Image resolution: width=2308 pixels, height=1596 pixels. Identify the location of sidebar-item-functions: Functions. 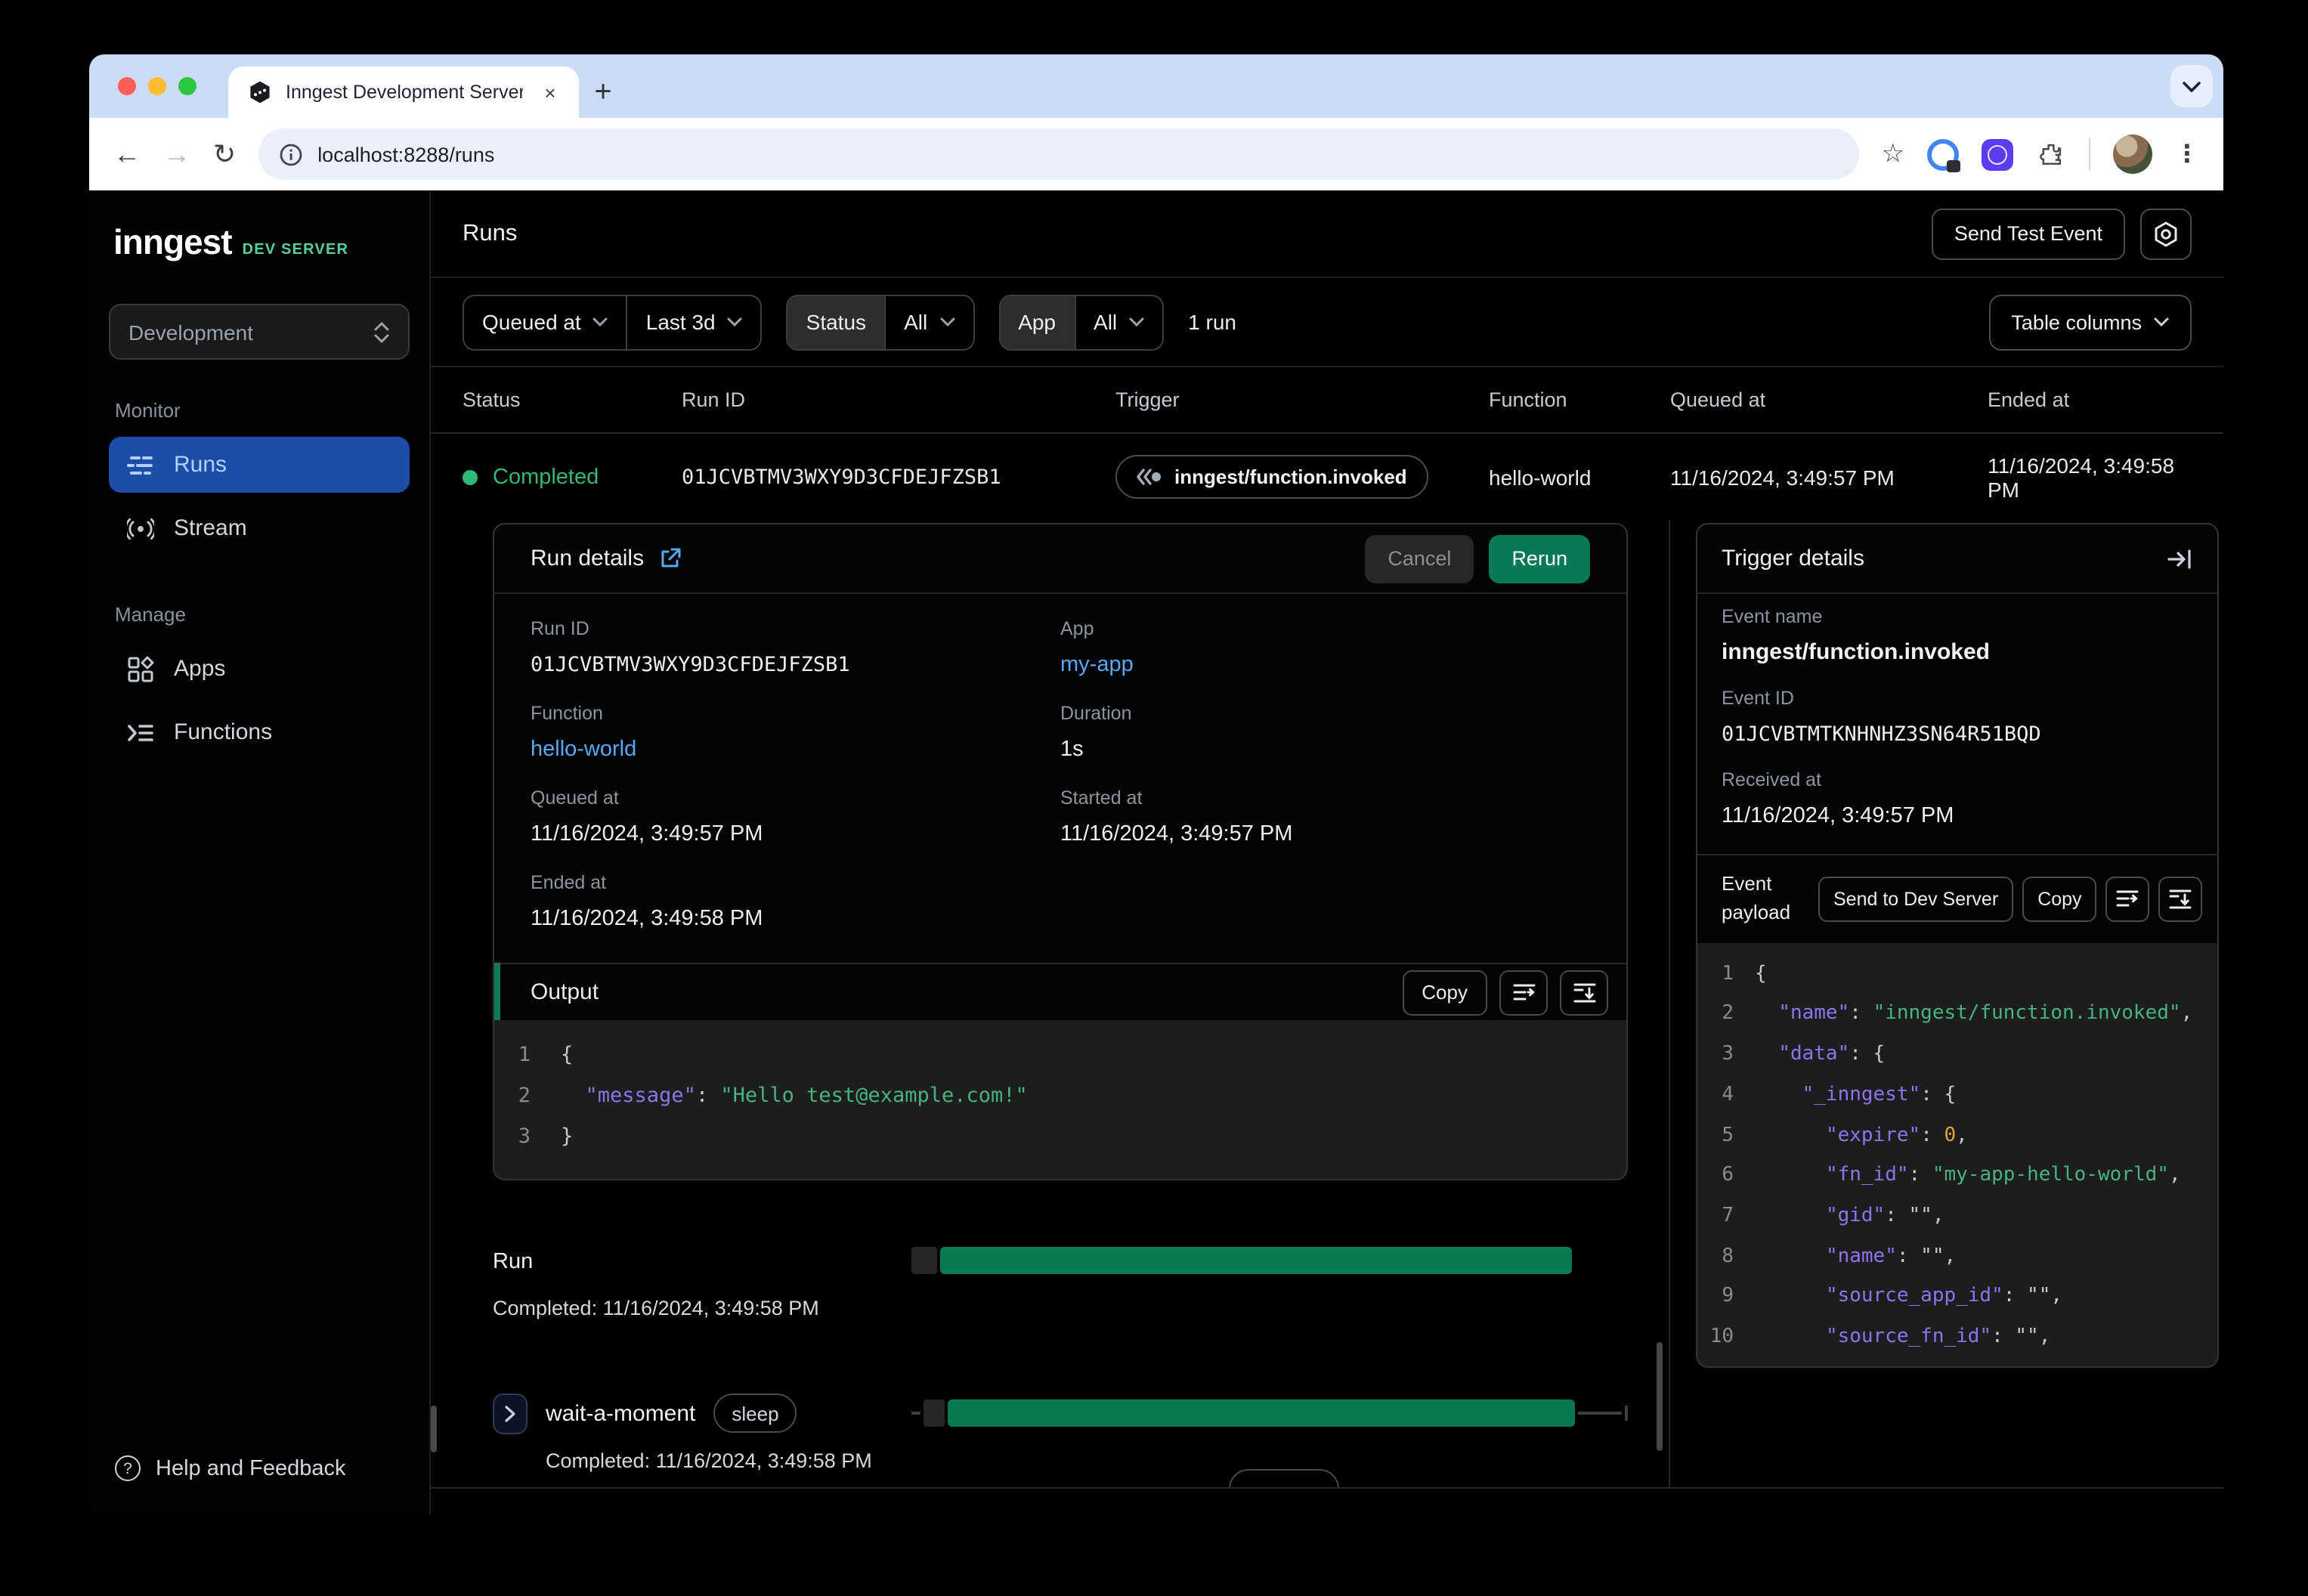
(259, 732).